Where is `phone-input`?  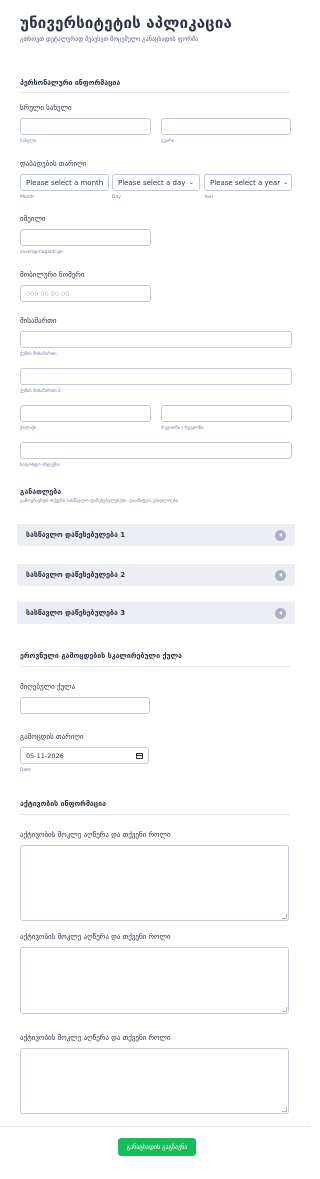
phone-input is located at coordinates (85, 293).